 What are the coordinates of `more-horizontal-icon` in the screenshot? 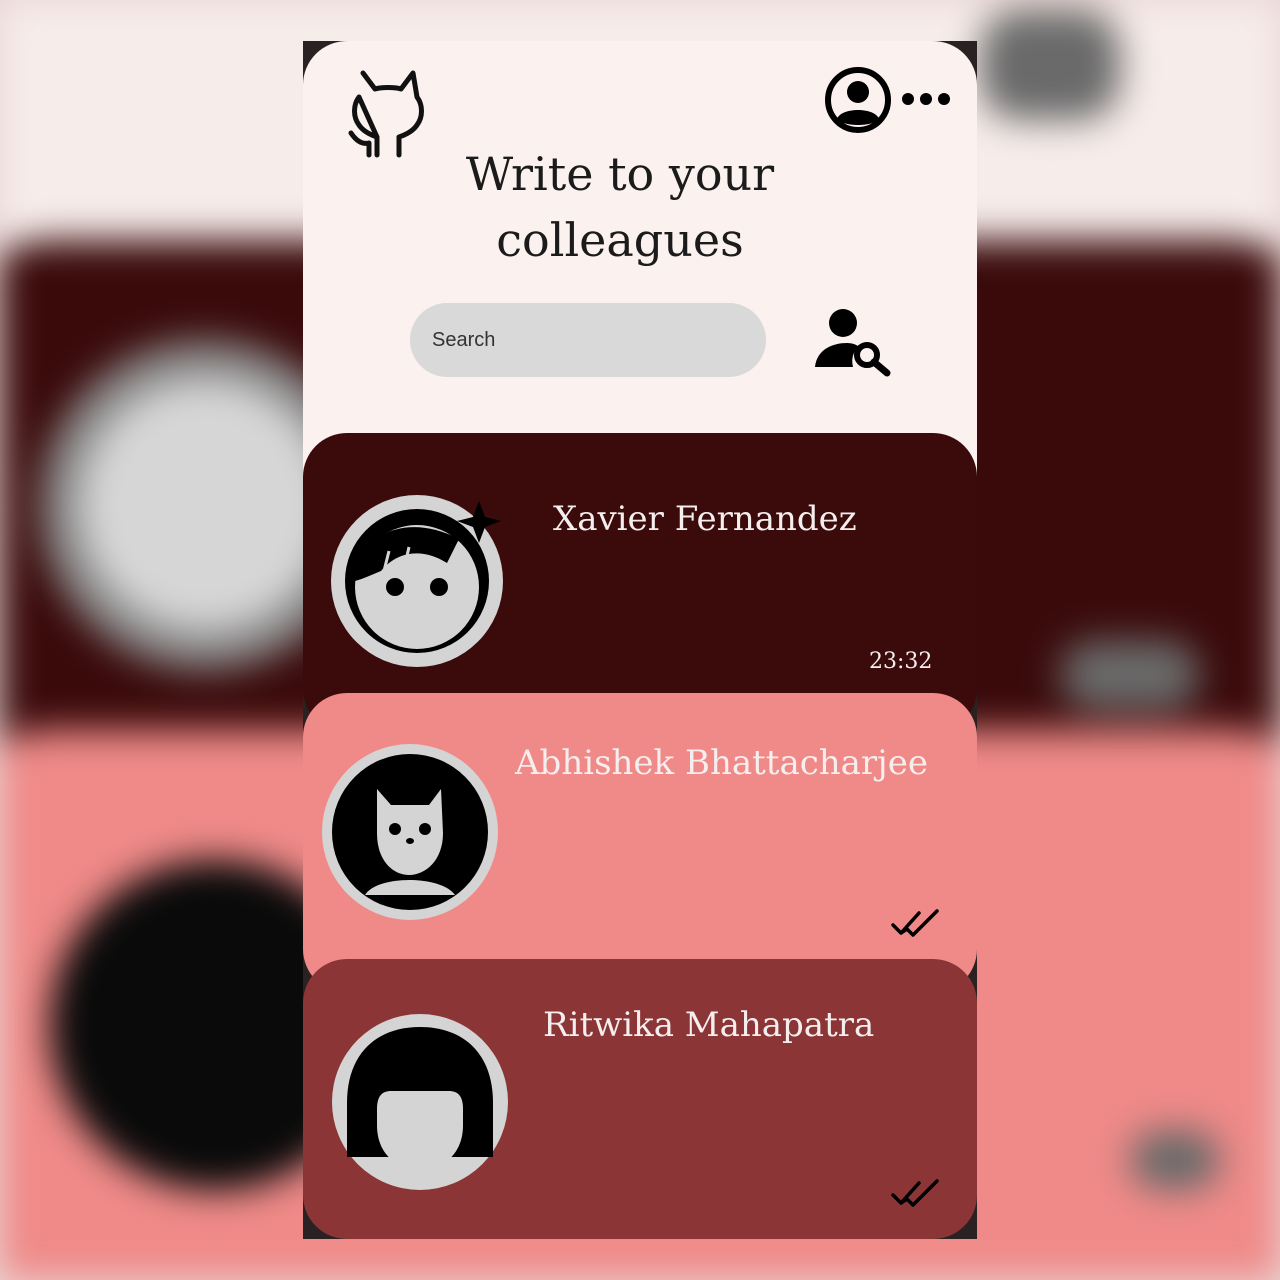 It's located at (926, 99).